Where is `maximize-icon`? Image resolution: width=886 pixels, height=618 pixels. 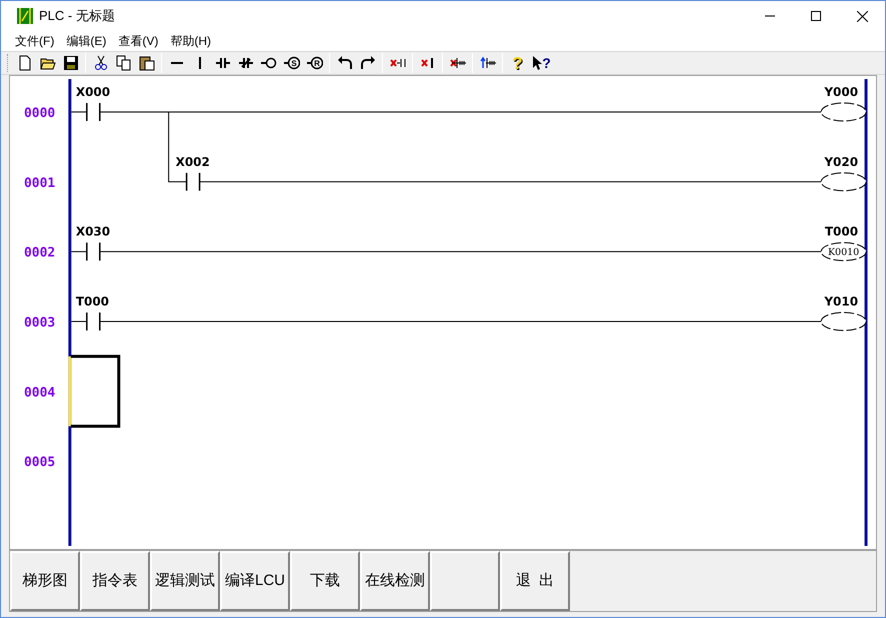 maximize-icon is located at coordinates (816, 16).